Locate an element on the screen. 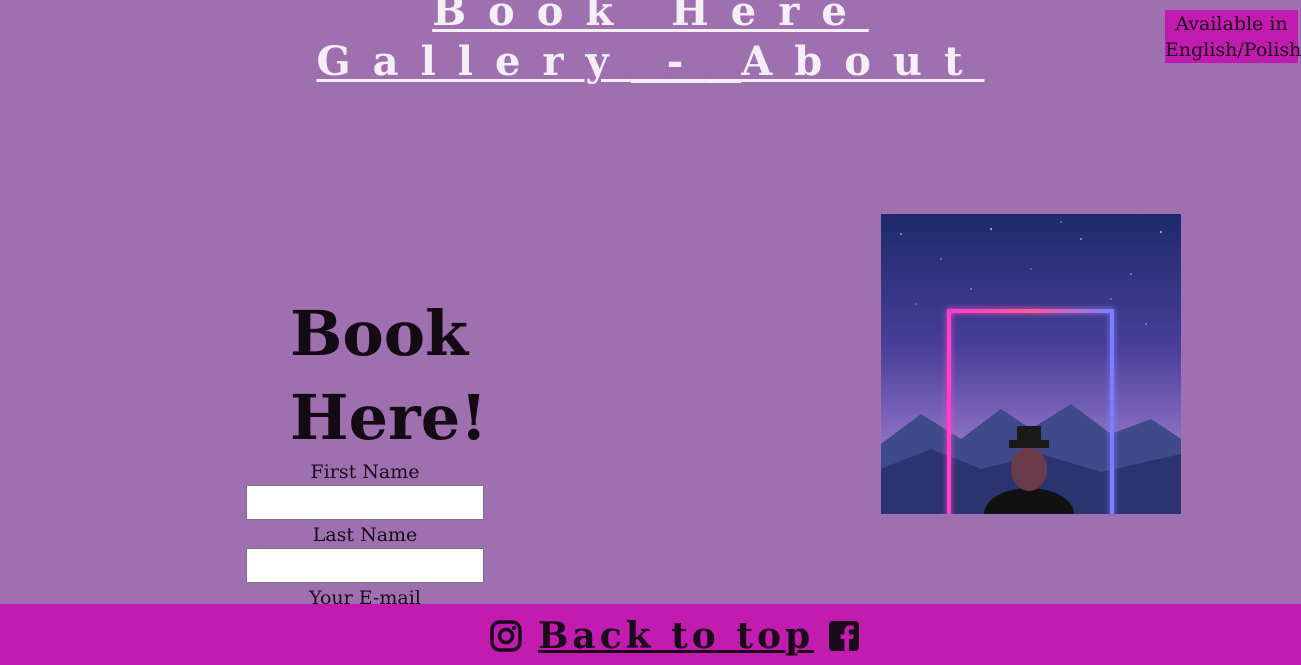 This screenshot has width=1301, height=665. back-to-top-link: Back to top is located at coordinates (676, 636).